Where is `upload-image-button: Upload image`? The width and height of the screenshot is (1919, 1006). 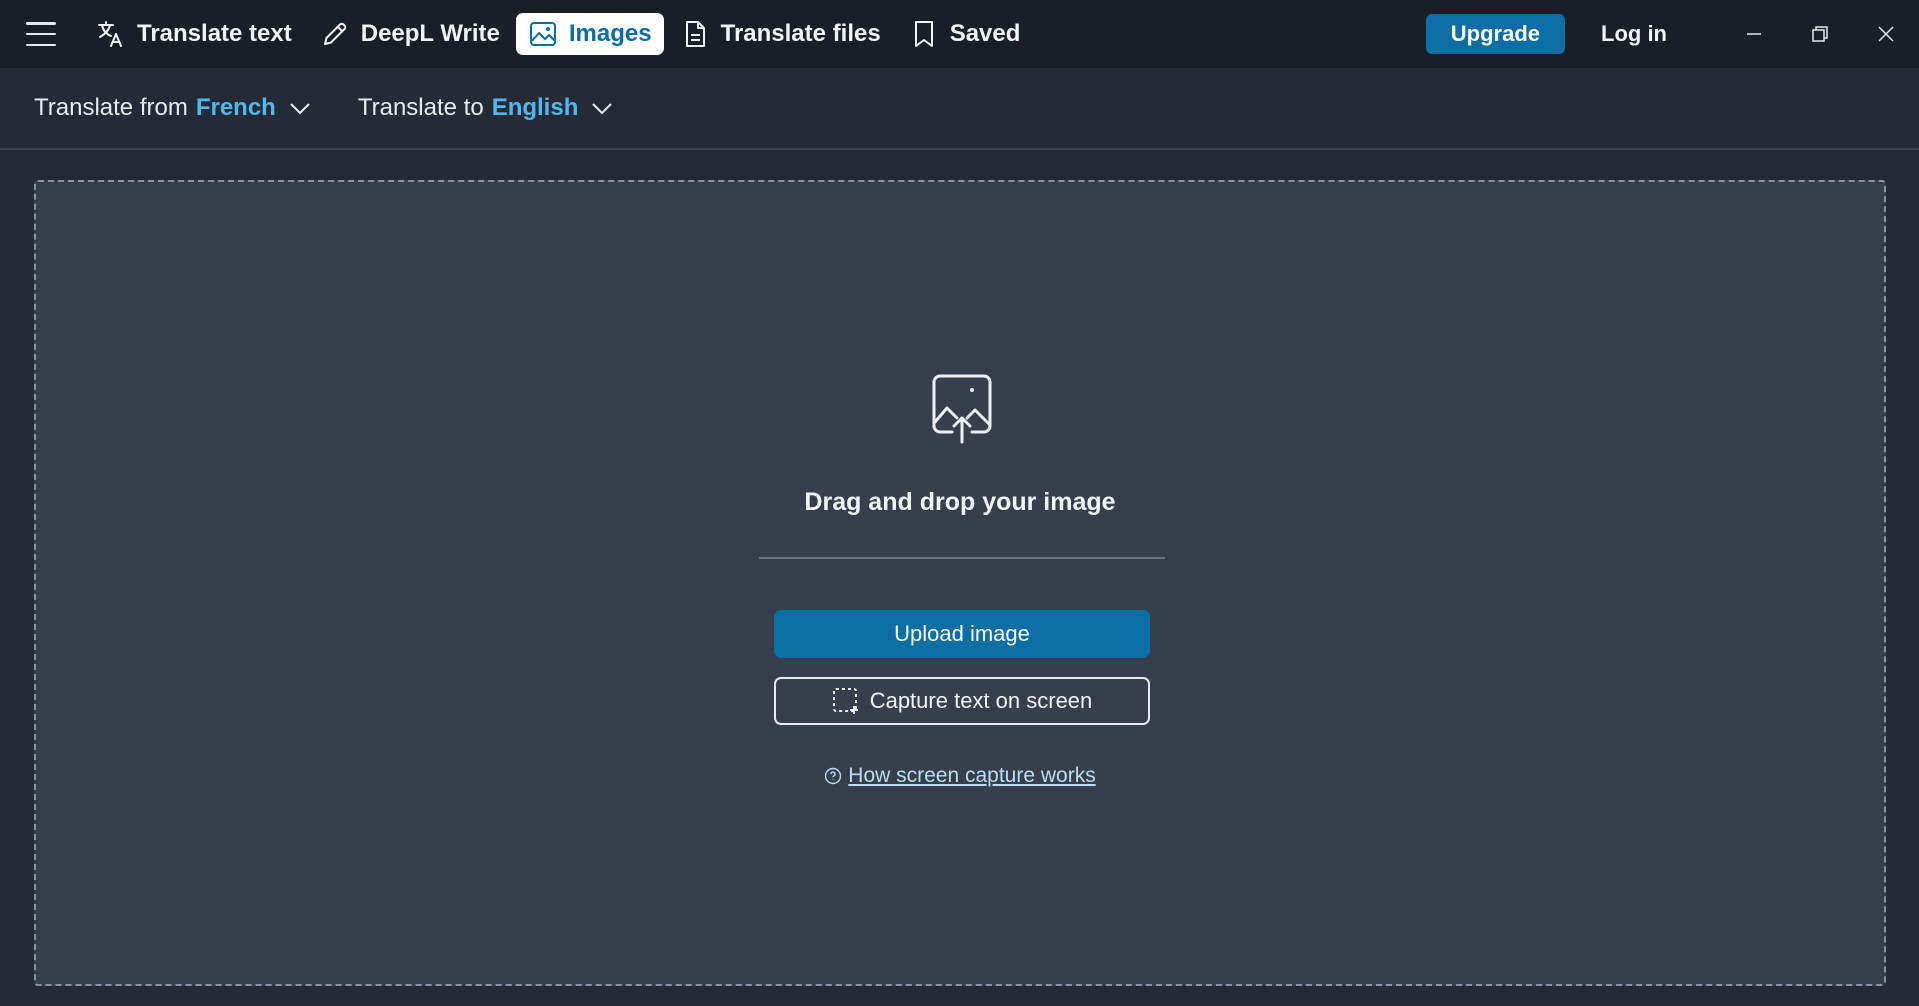
upload-image-button: Upload image is located at coordinates (962, 634).